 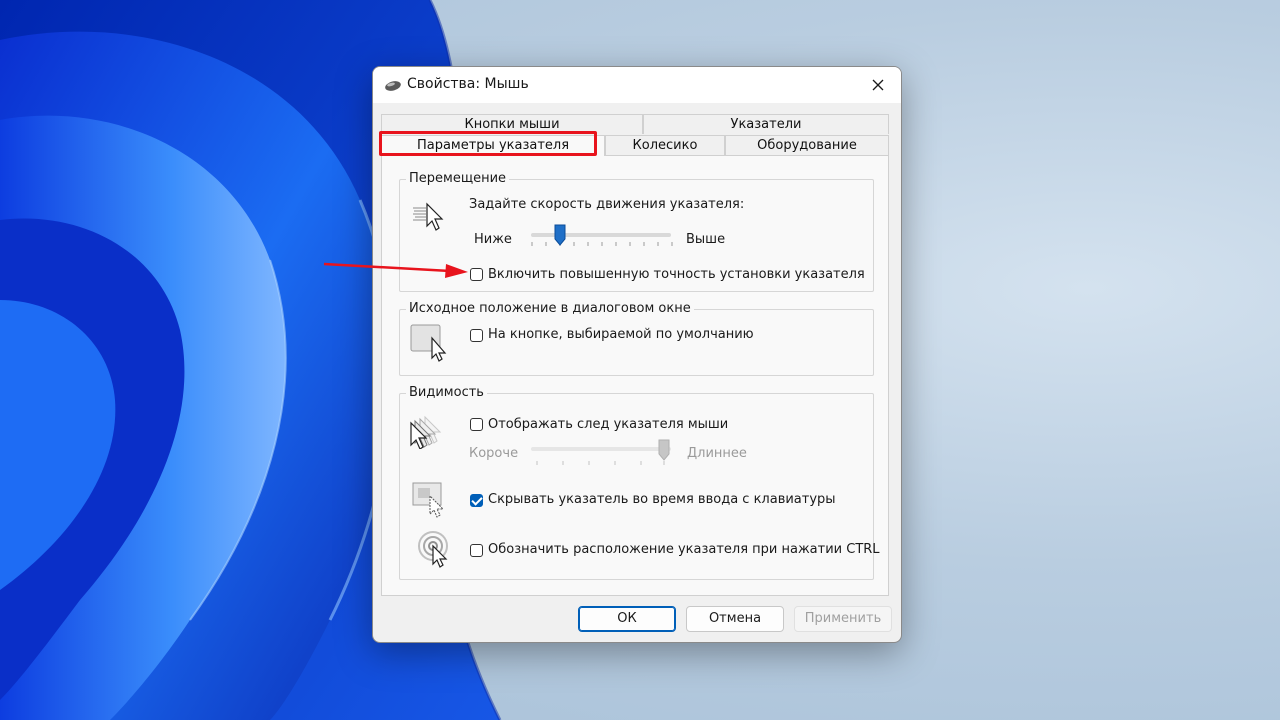 I want to click on show-location-checkbox, so click(x=476, y=550).